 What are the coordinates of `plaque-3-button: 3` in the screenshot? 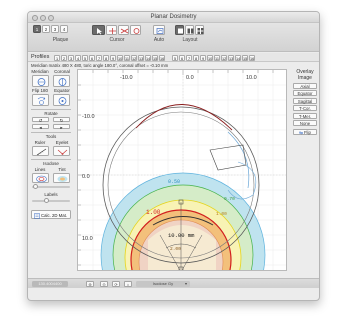 It's located at (55, 29).